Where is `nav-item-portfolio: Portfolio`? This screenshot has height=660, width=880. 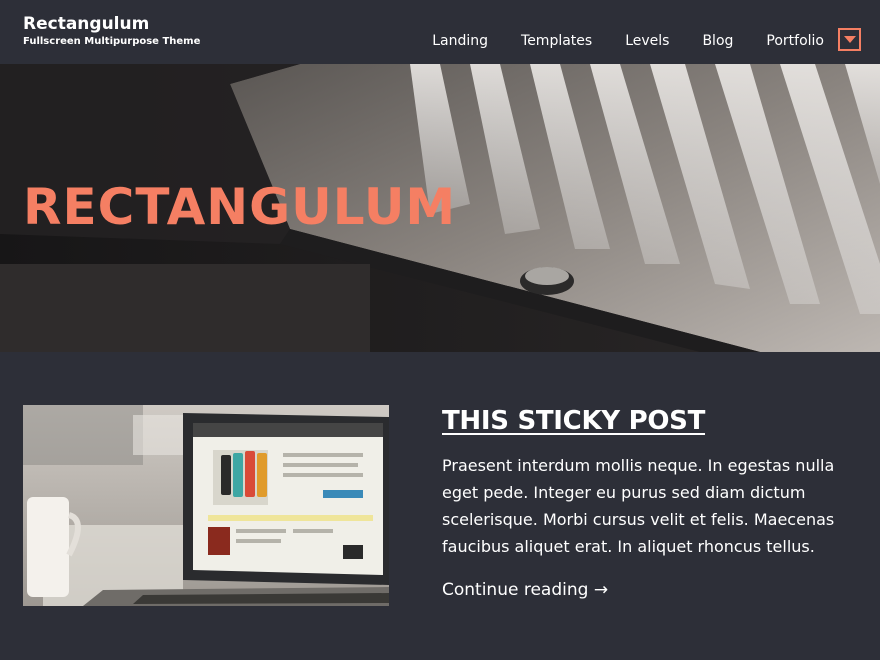
nav-item-portfolio: Portfolio is located at coordinates (795, 41).